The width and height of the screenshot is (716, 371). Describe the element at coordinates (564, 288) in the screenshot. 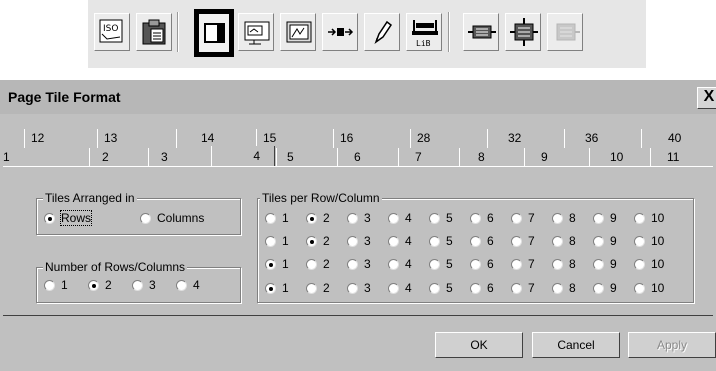

I see `radio-tiles-per-row4-8: 8` at that location.